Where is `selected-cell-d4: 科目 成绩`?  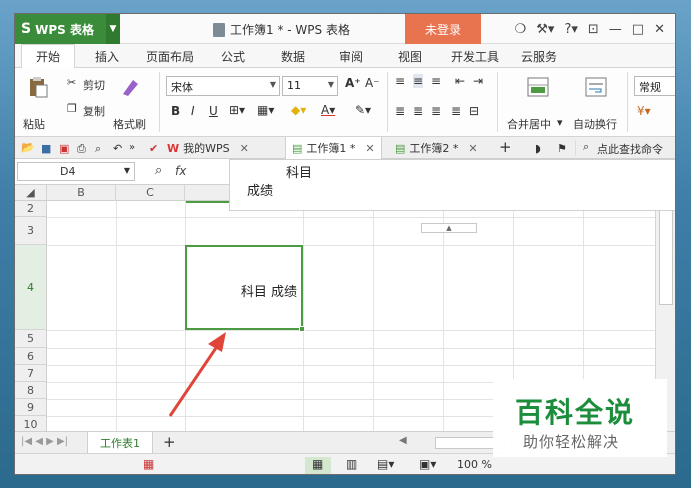 selected-cell-d4: 科目 成绩 is located at coordinates (245, 288).